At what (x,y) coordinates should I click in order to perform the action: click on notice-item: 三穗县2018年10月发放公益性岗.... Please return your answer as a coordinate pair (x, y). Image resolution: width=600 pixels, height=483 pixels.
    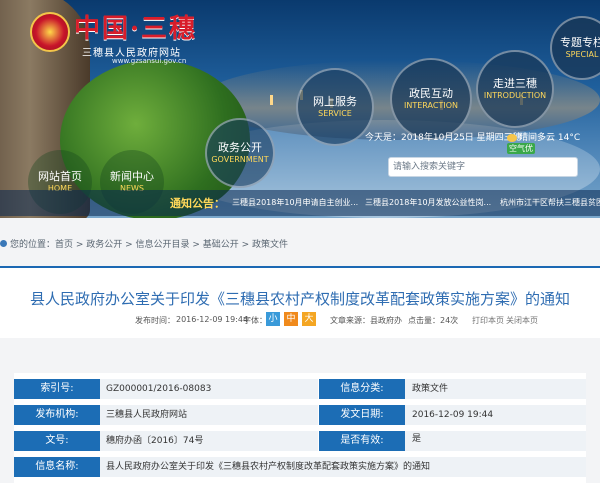
    Looking at the image, I should click on (428, 202).